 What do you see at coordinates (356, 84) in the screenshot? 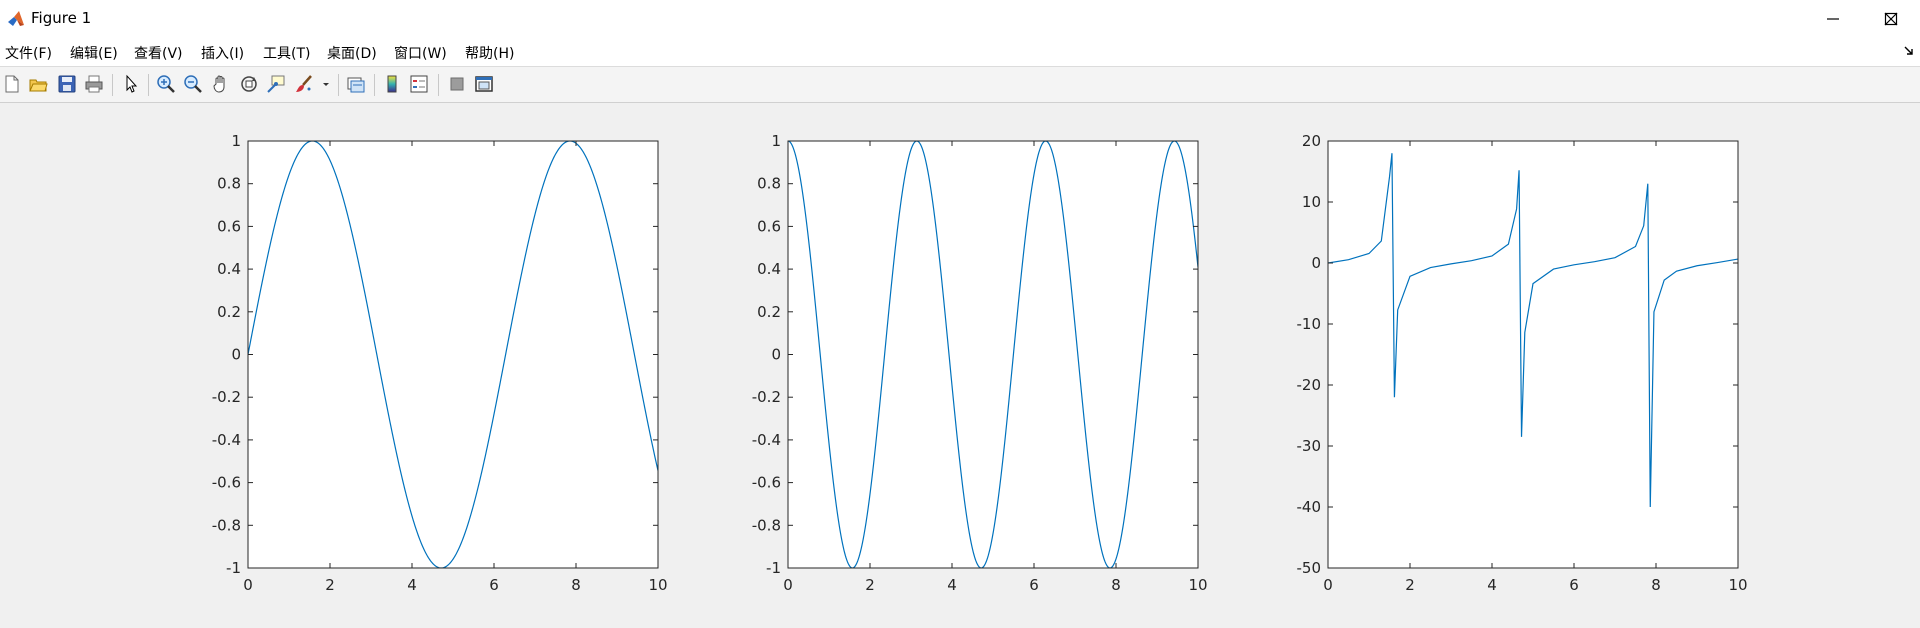
I see `link-plot-icon` at bounding box center [356, 84].